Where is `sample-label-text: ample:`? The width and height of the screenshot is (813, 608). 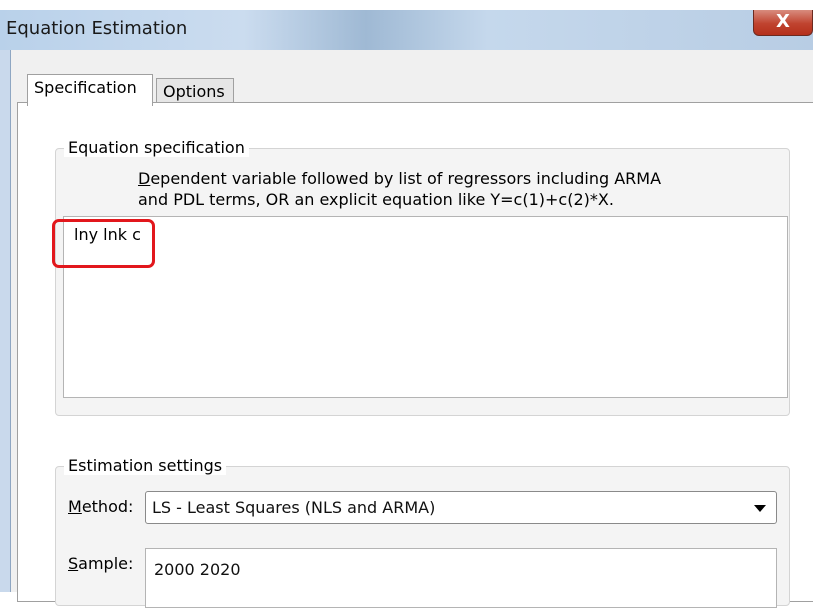 sample-label-text: ample: is located at coordinates (106, 563).